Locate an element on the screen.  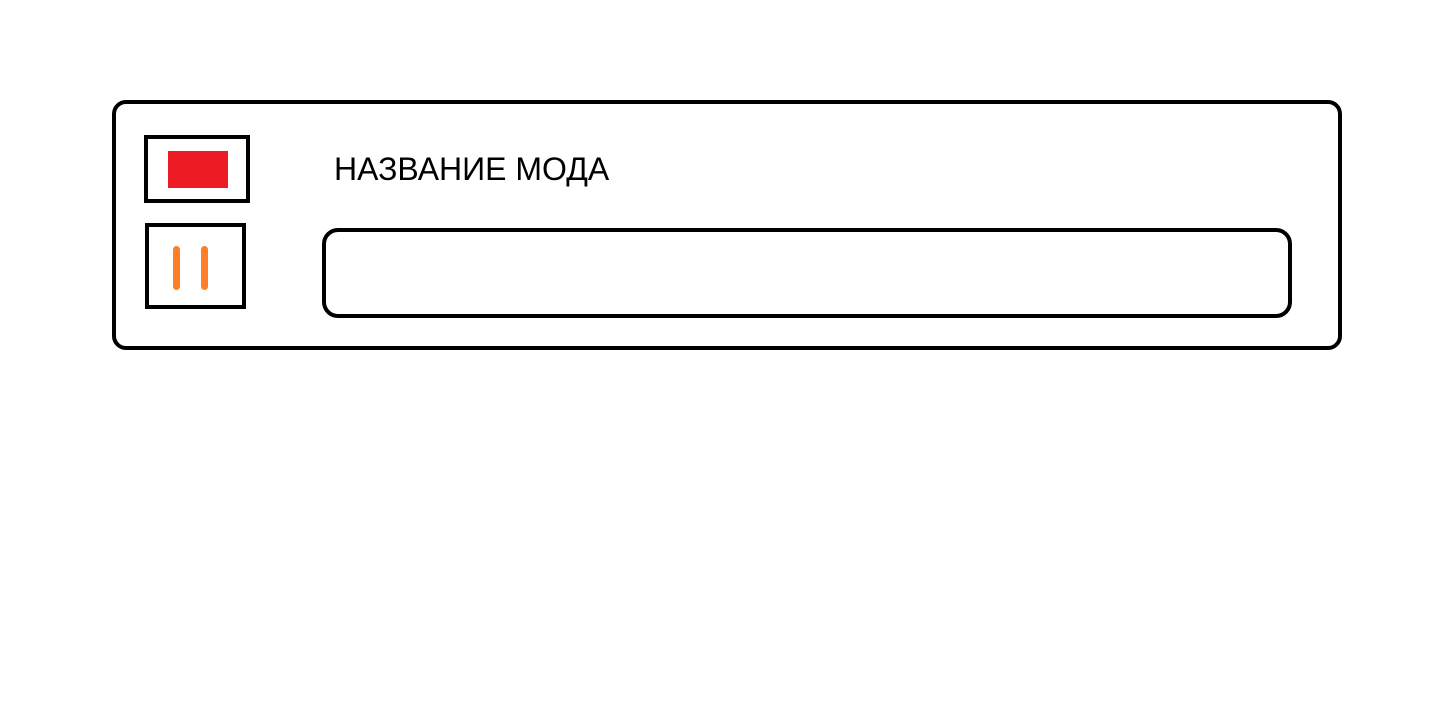
stop-icon is located at coordinates (198, 169).